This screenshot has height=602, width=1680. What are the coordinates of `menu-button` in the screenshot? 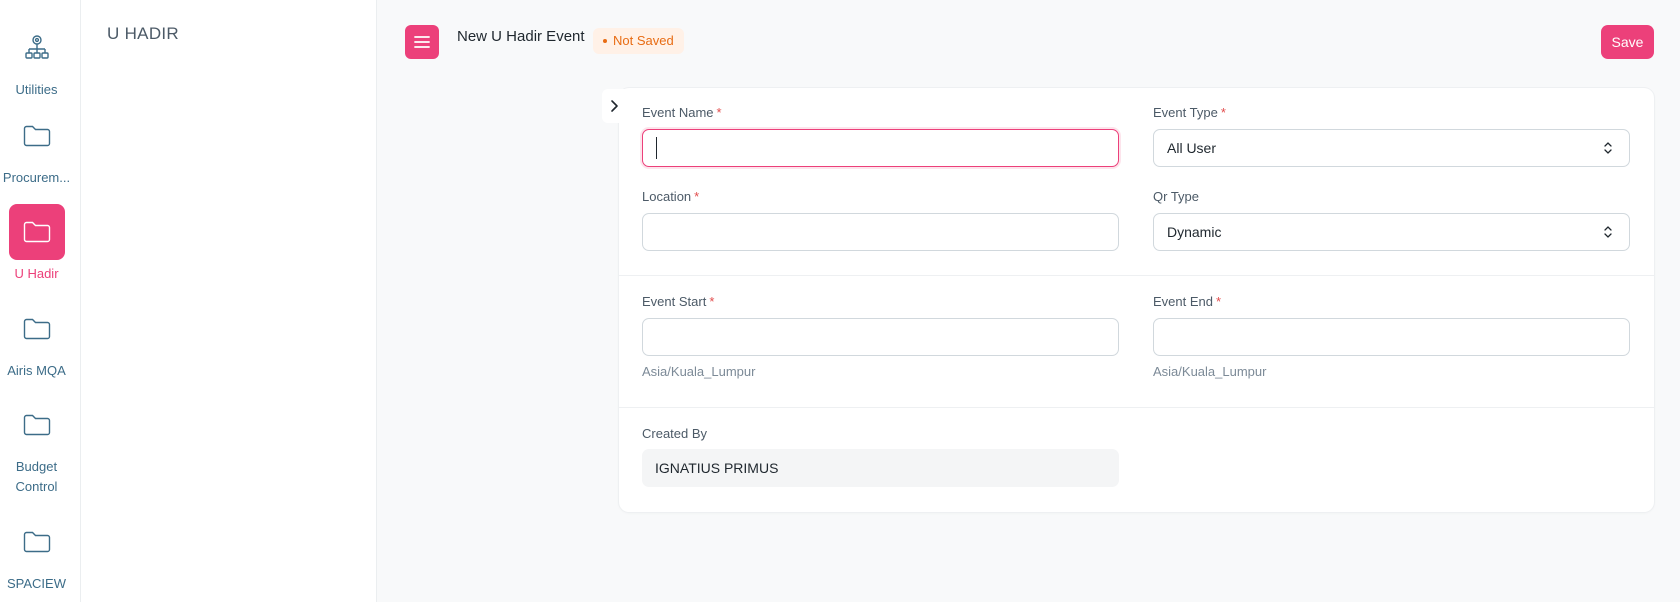 It's located at (422, 42).